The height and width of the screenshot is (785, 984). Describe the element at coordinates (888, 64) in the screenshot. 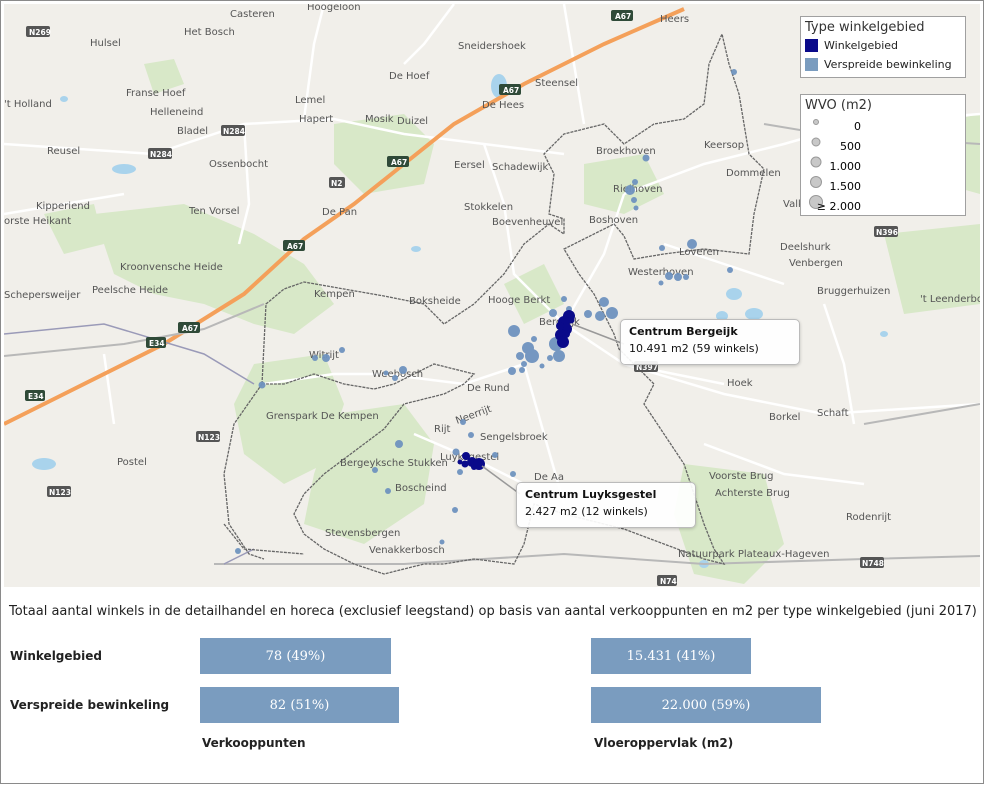

I see `legend-item-label: Verspreide bewinkeling` at that location.